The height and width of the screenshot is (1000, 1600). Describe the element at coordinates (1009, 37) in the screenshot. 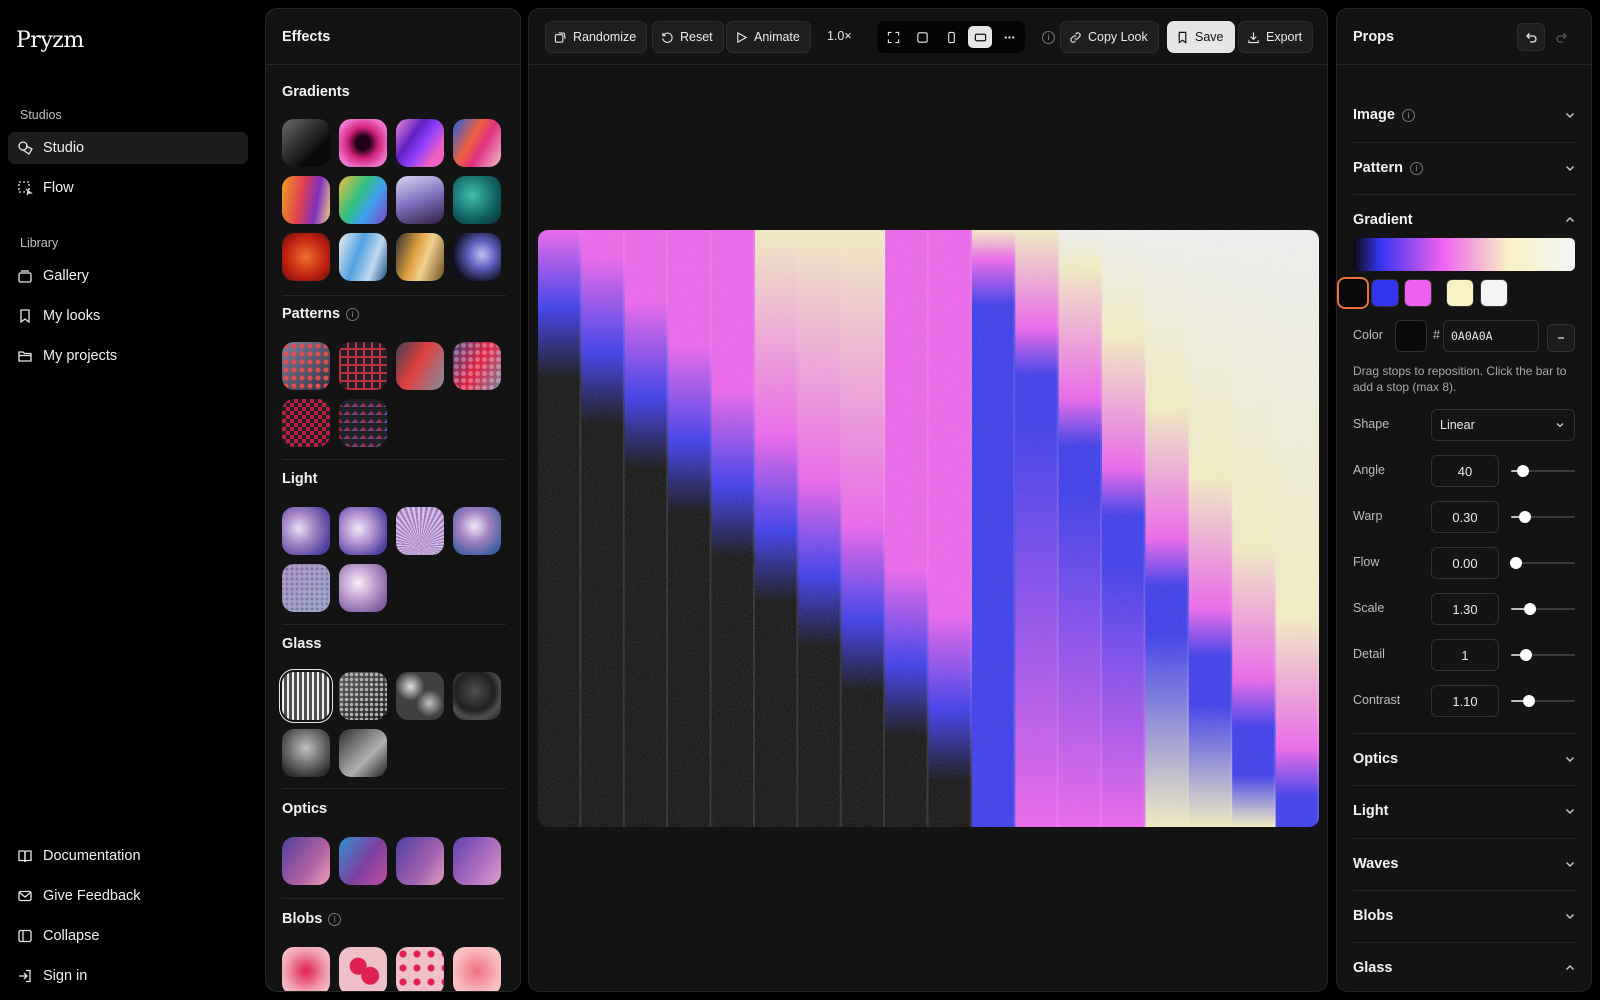

I see `more-button` at that location.